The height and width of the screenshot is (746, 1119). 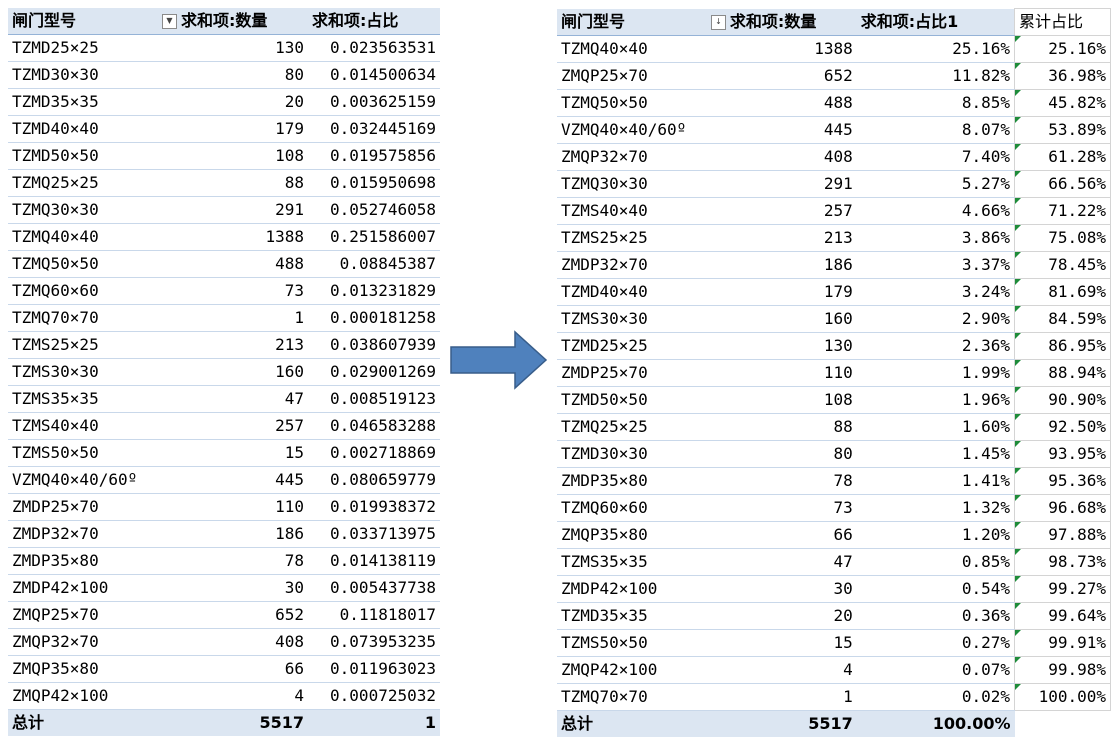 I want to click on ratio-cell: 0.019938372, so click(x=374, y=507).